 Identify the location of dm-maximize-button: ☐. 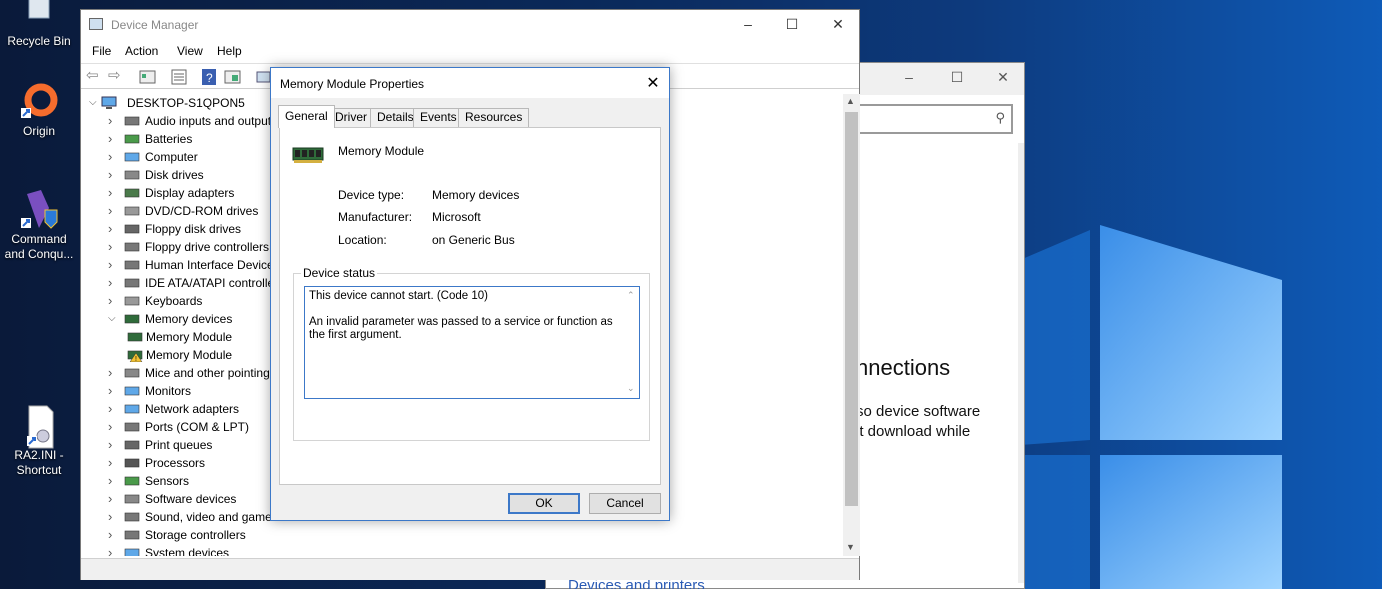
(792, 26).